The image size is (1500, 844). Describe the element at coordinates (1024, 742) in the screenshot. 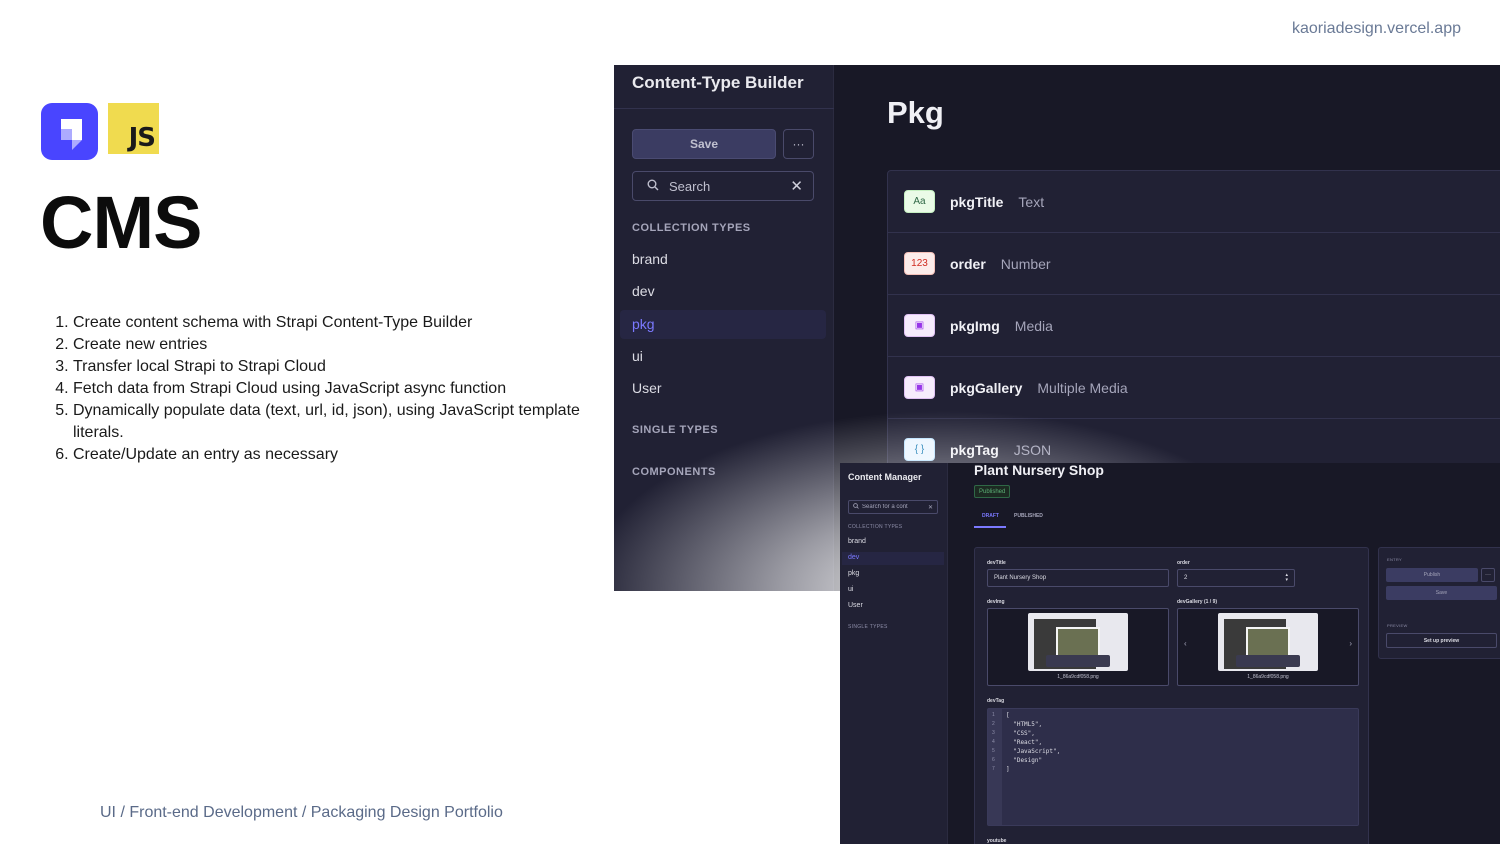

I see `code-line: "React",` at that location.